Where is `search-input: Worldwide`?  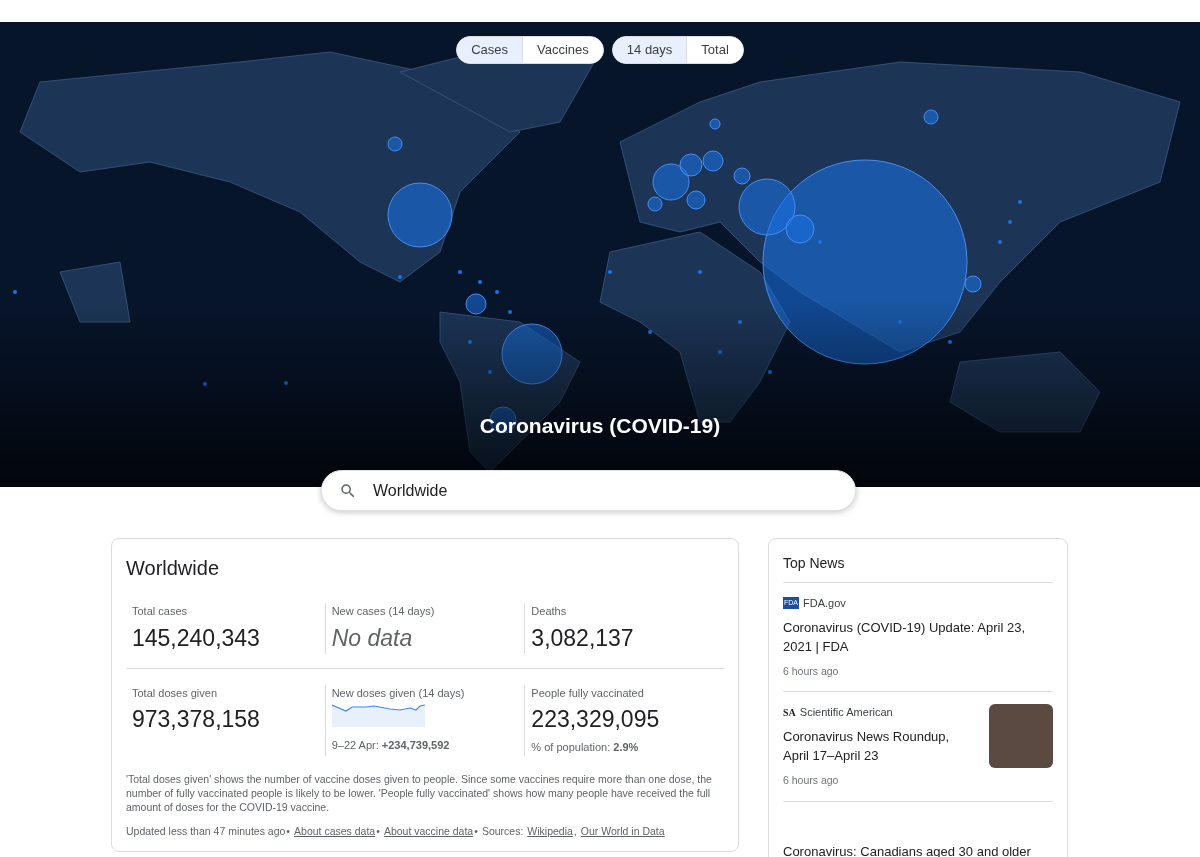 search-input: Worldwide is located at coordinates (605, 490).